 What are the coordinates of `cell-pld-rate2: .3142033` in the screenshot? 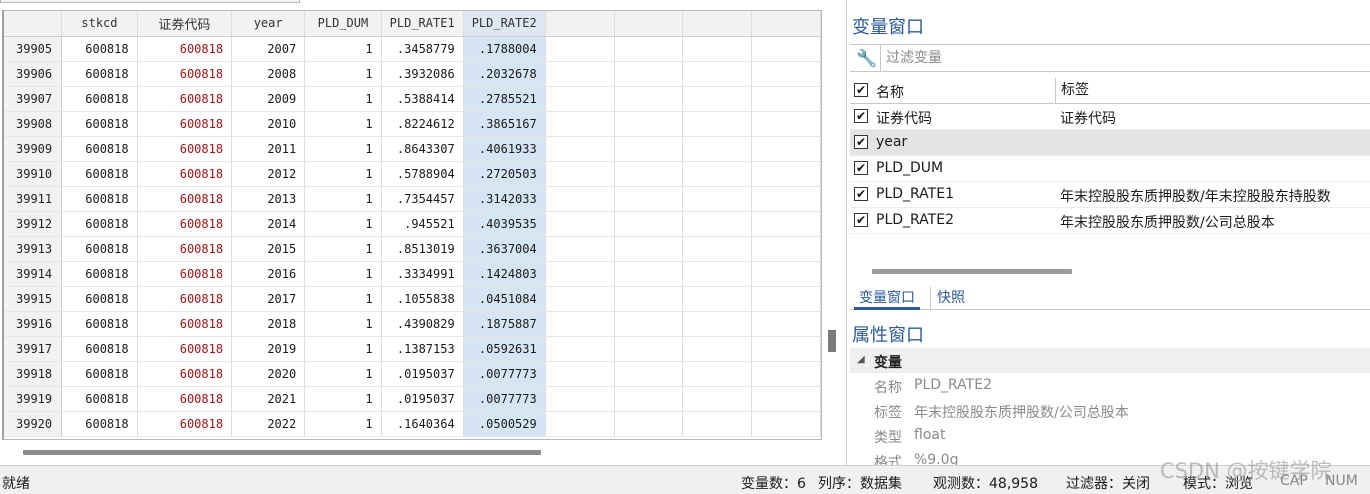 It's located at (504, 199).